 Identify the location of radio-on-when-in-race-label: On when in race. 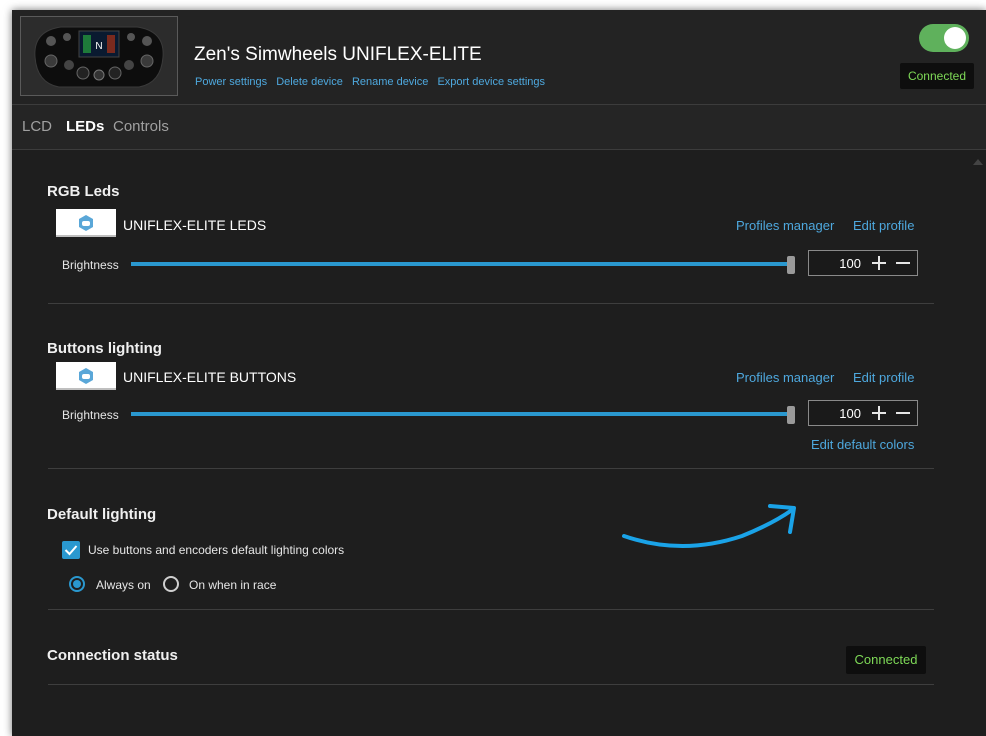
(232, 585).